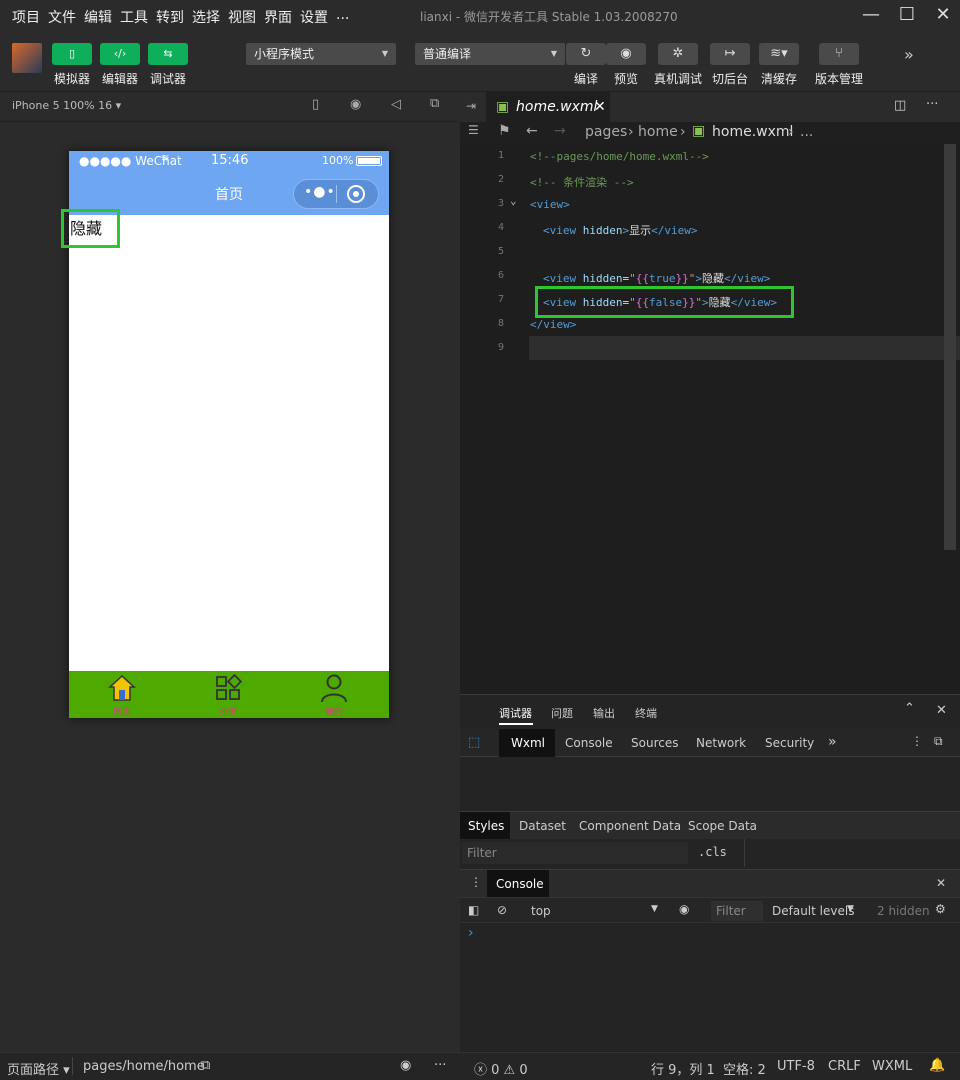  What do you see at coordinates (515, 713) in the screenshot?
I see `tab-debugger: 调试器` at bounding box center [515, 713].